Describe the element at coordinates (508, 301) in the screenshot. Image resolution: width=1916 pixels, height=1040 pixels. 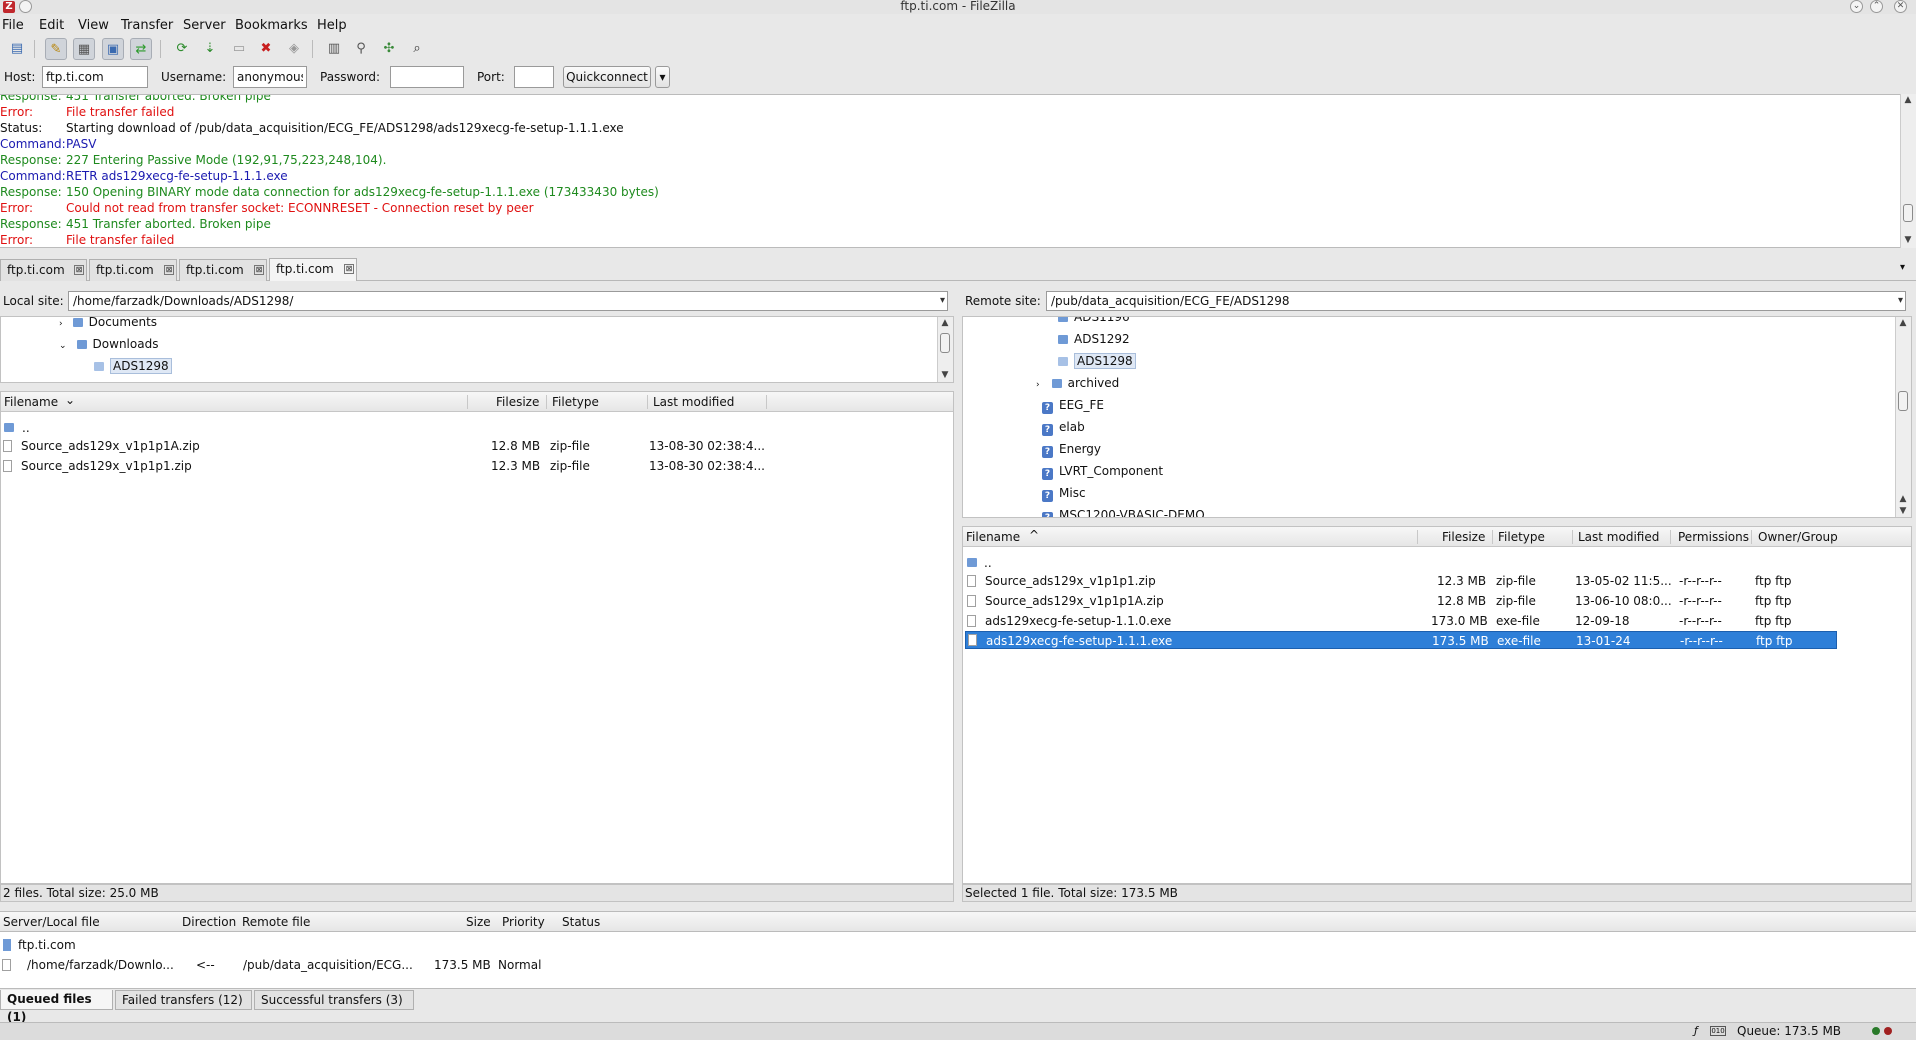
I see `local-site-path: /home/farzadk/Downloads/ADS1298/▾` at that location.